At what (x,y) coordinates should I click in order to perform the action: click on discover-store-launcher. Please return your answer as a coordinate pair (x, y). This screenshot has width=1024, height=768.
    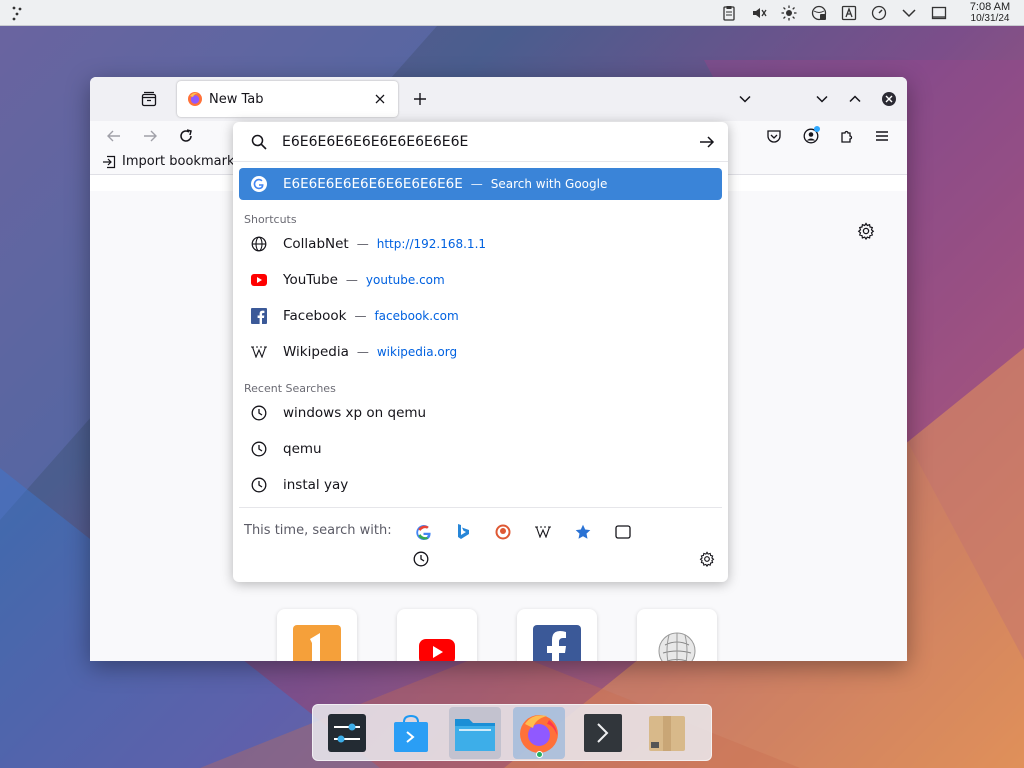
    Looking at the image, I should click on (411, 733).